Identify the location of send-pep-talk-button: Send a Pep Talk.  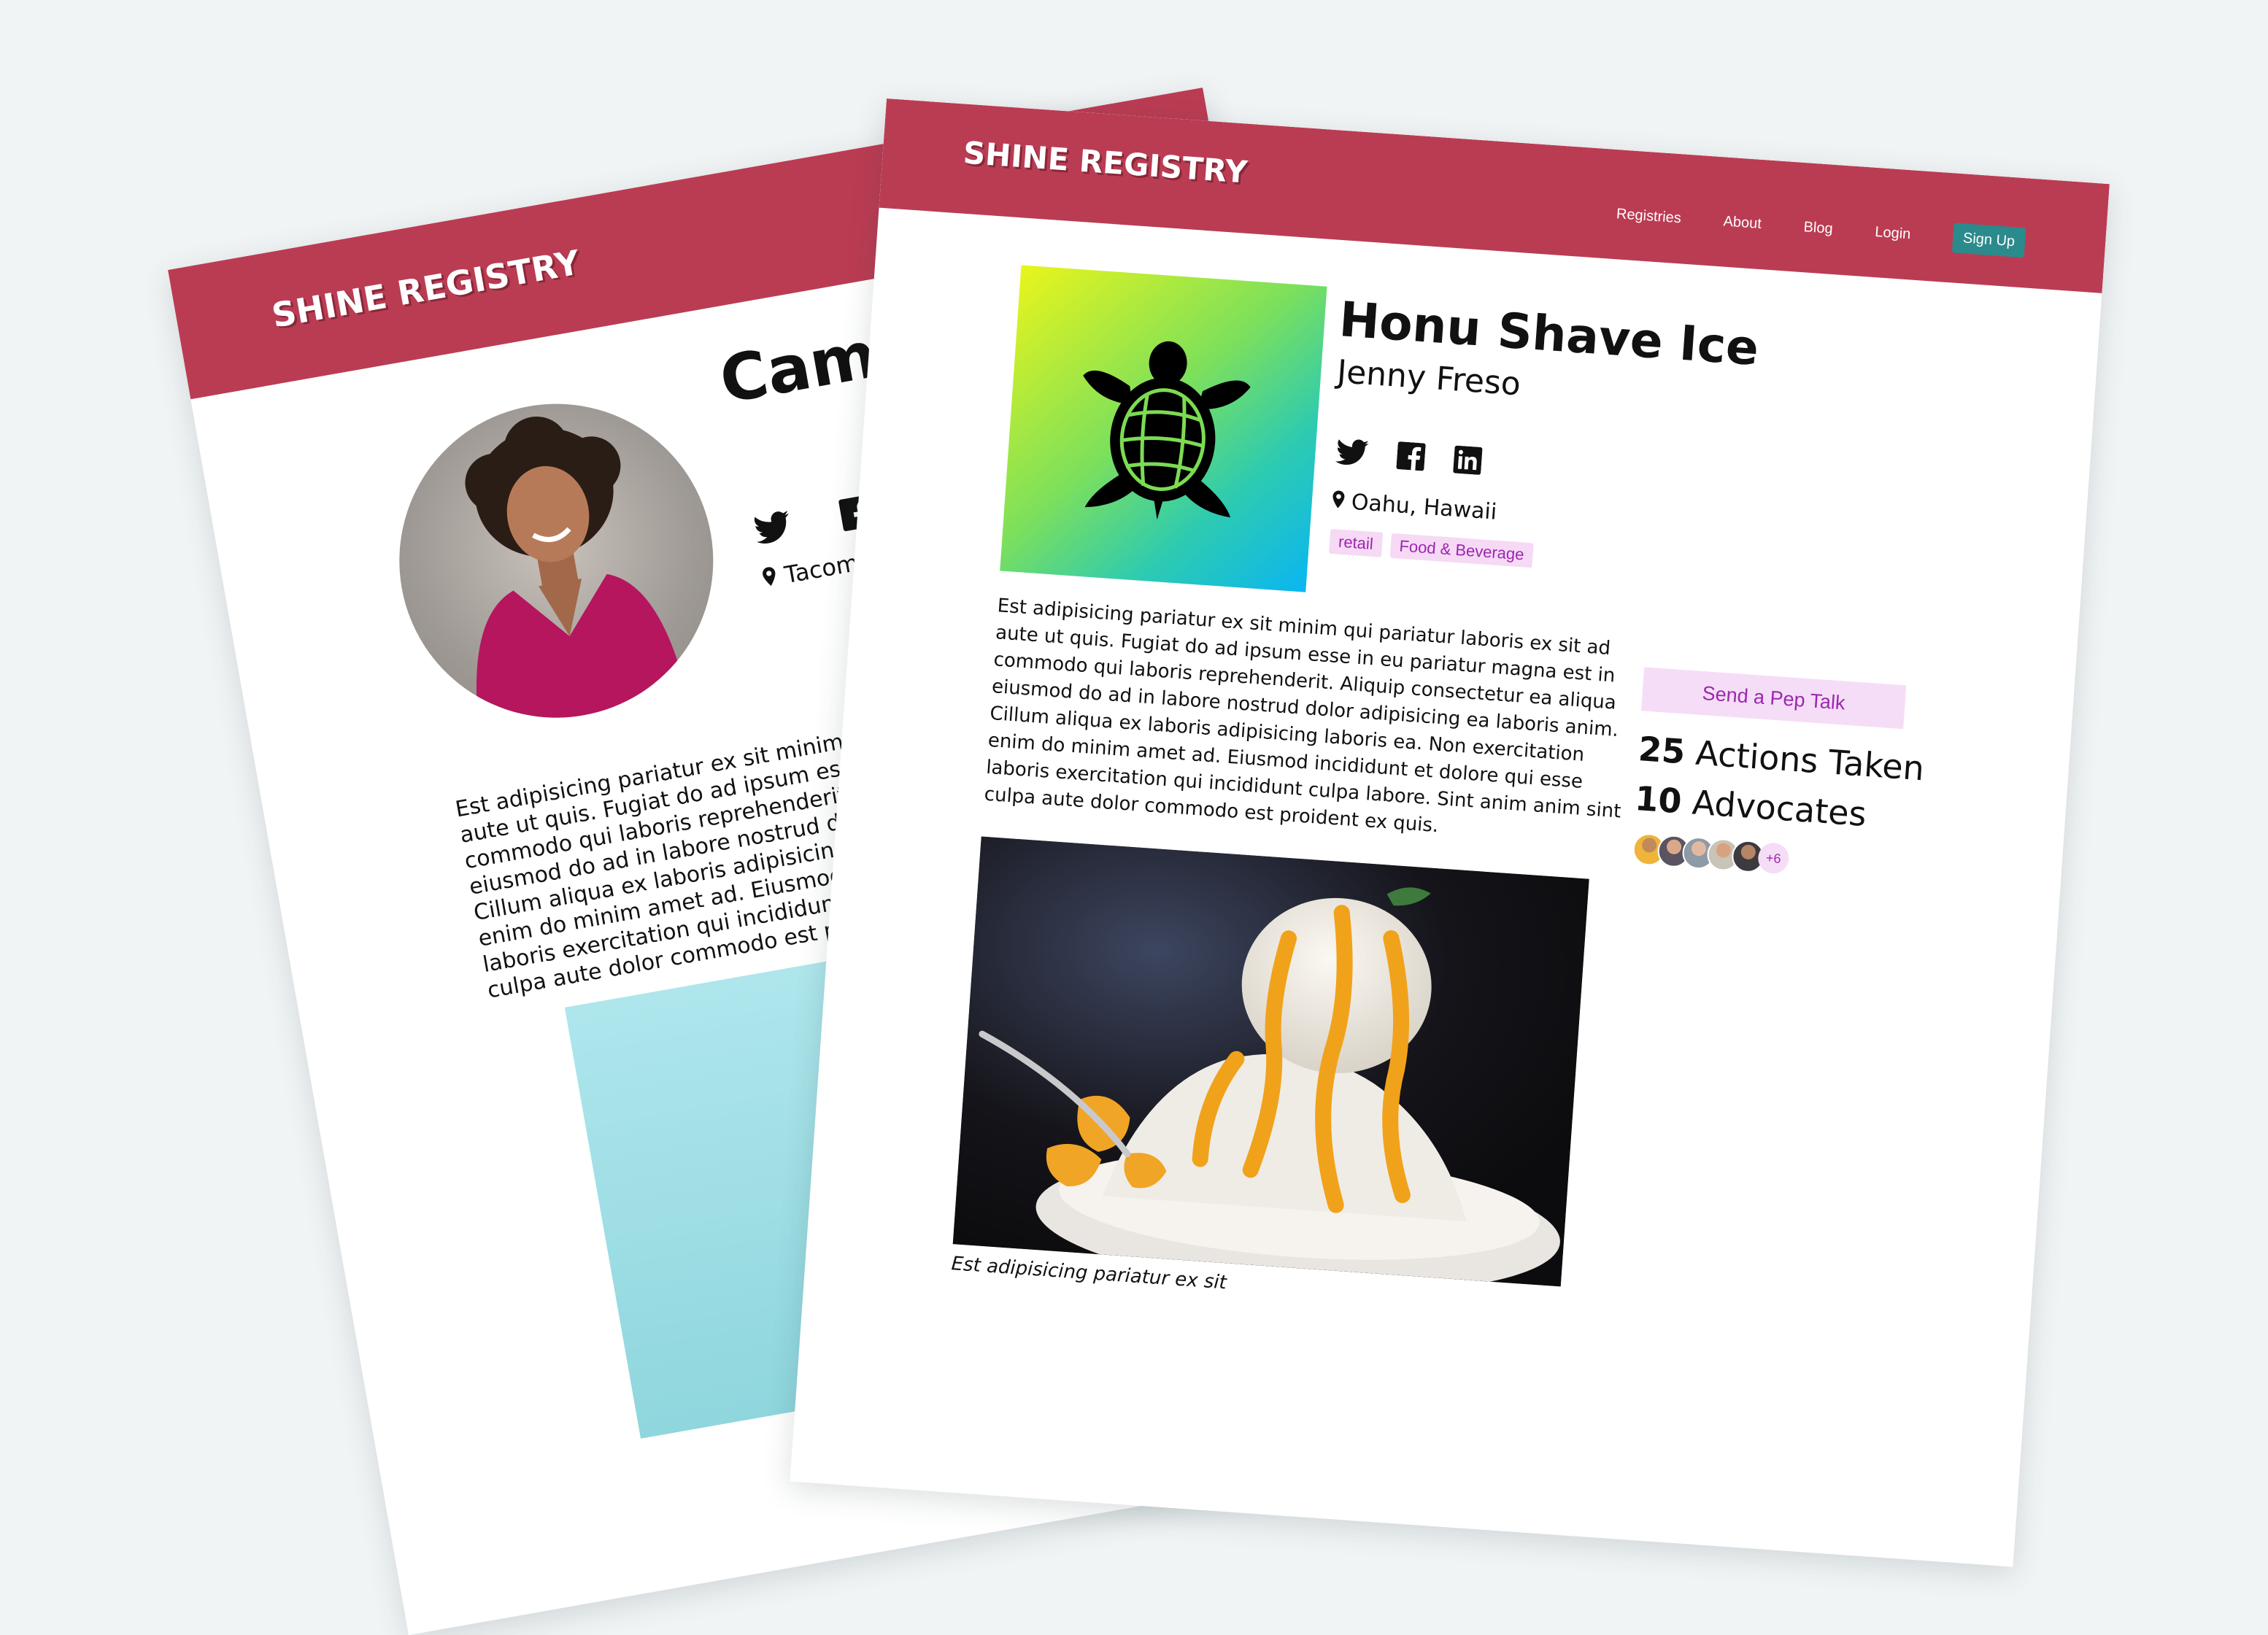
(1774, 698).